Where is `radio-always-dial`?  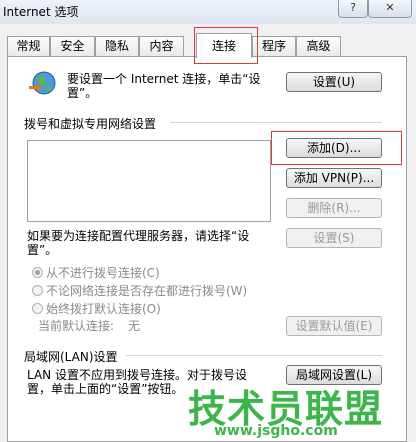 radio-always-dial is located at coordinates (37, 308).